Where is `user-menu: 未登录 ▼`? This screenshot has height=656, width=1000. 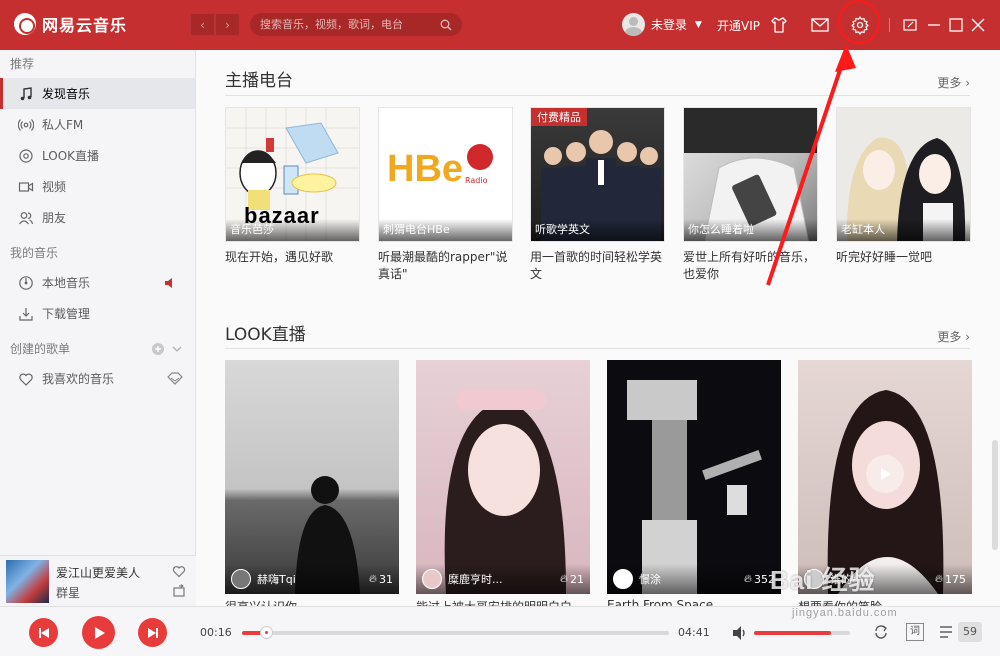 user-menu: 未登录 ▼ is located at coordinates (662, 24).